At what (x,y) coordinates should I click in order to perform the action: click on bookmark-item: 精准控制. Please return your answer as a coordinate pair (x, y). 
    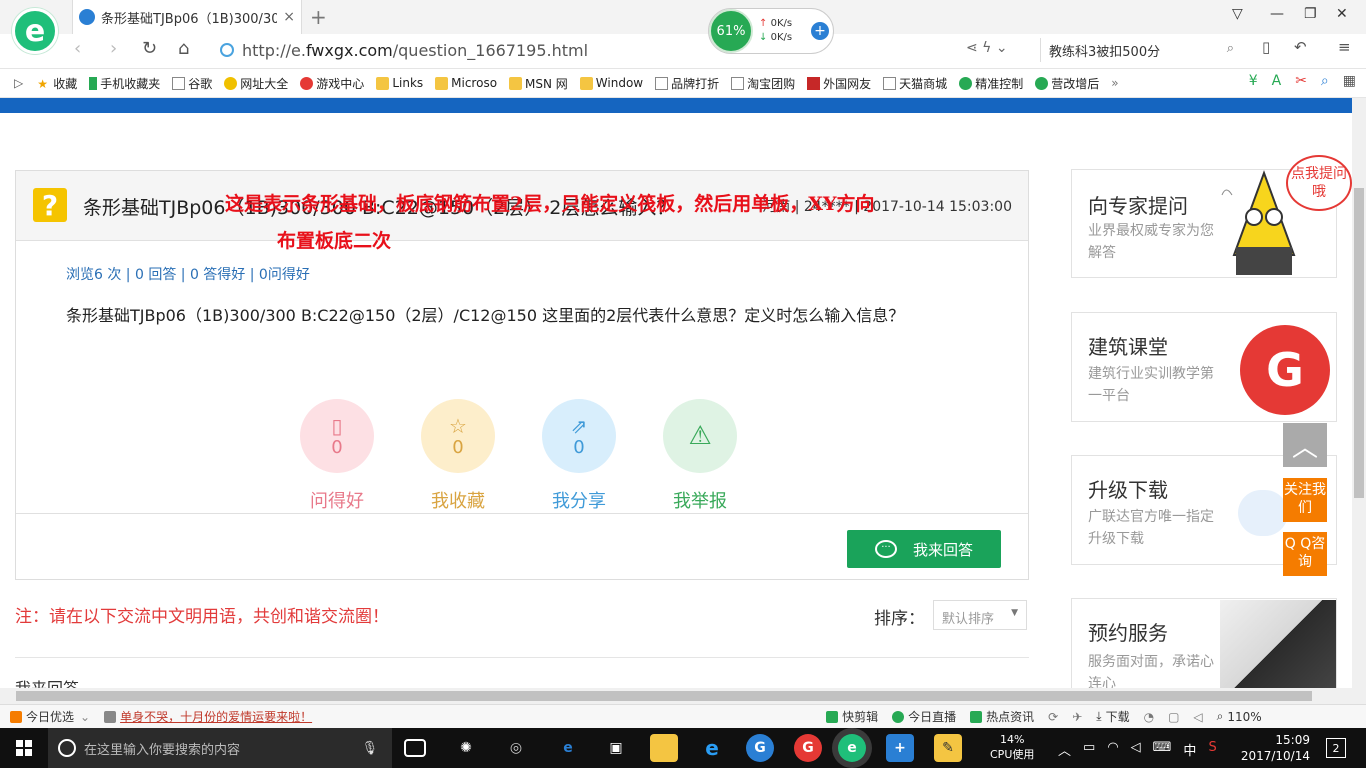
    Looking at the image, I should click on (991, 83).